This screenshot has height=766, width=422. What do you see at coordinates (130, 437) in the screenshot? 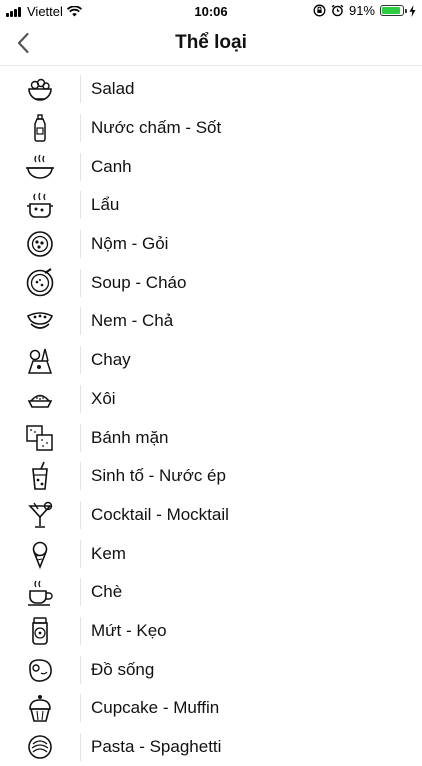
I see `category-label: Bánh mặn` at bounding box center [130, 437].